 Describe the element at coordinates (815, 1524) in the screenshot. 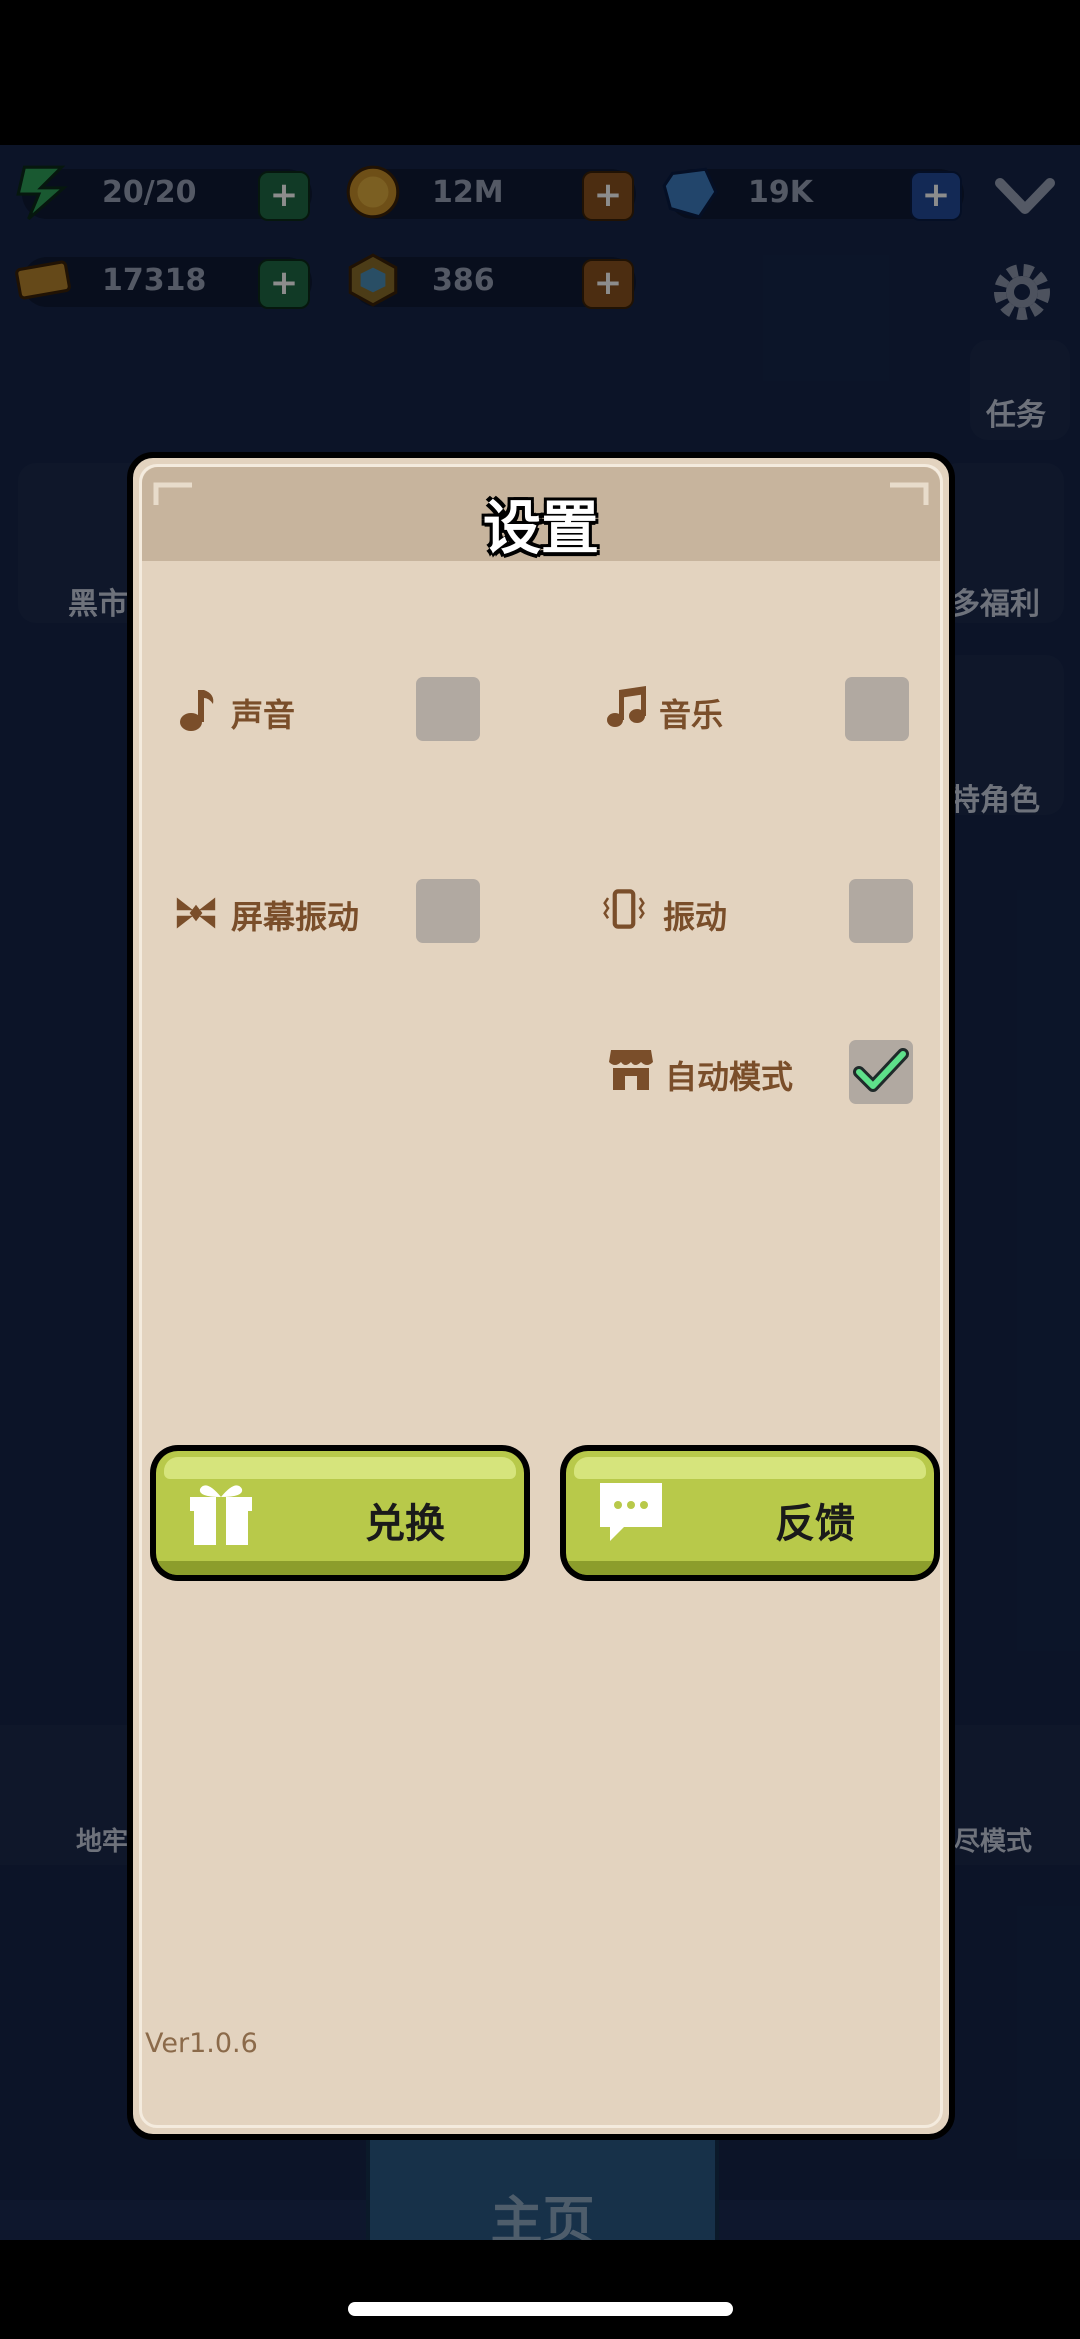

I see `feedback-label: 反馈` at that location.